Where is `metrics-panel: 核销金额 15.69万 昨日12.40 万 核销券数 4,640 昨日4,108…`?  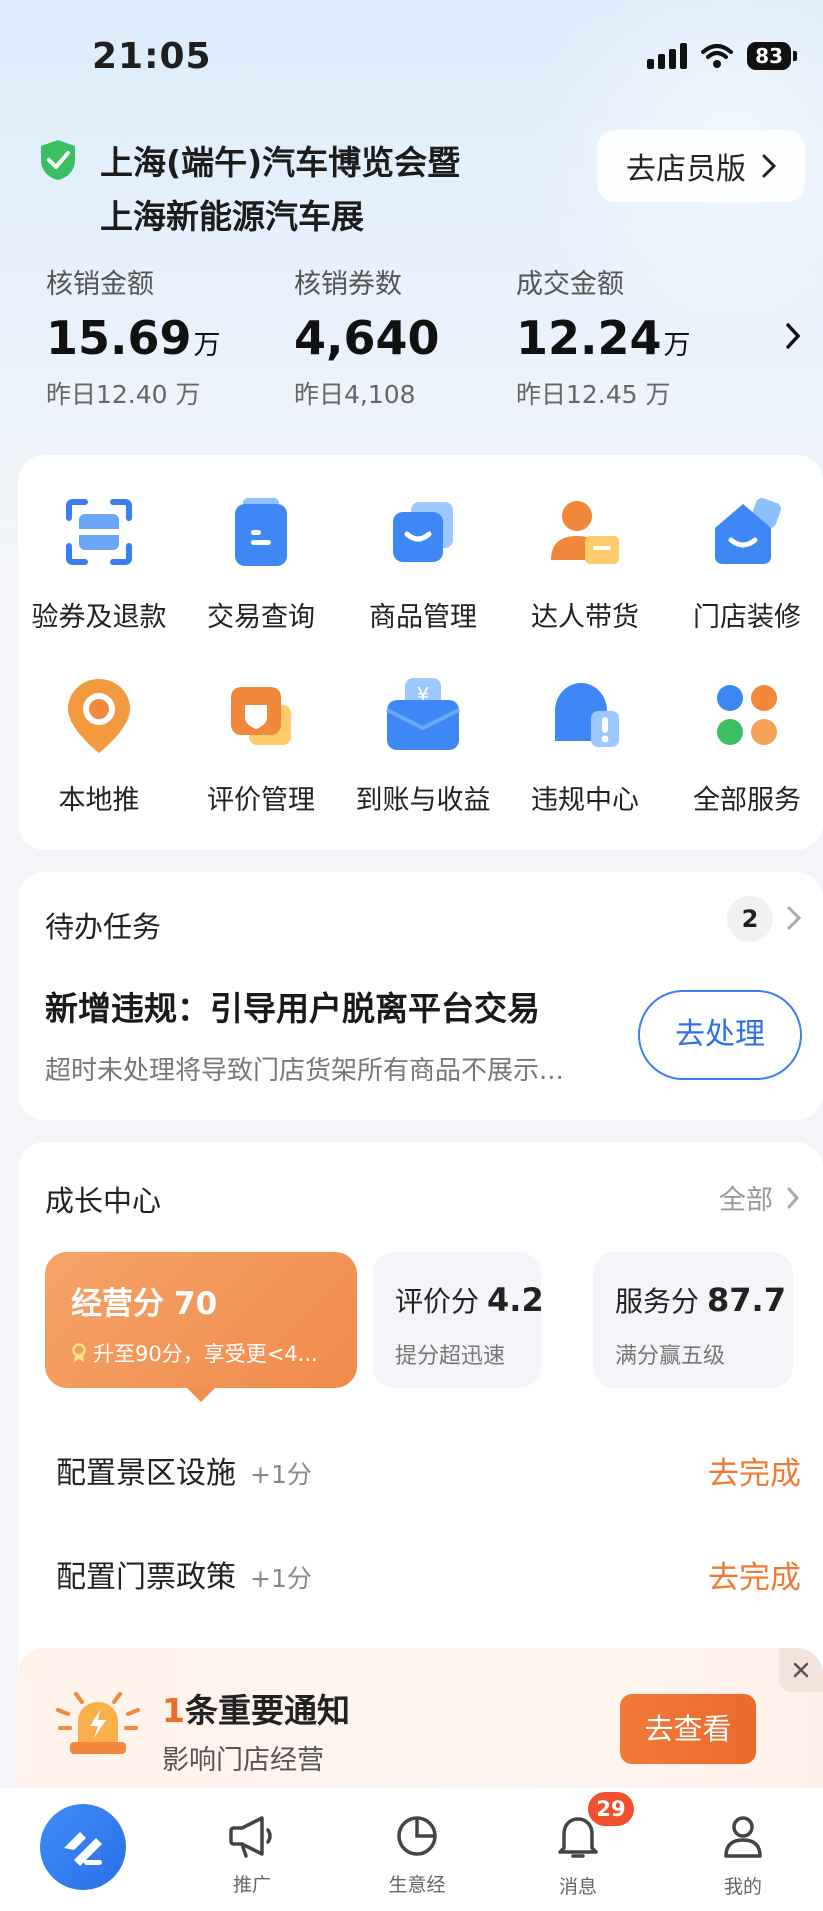
metrics-panel: 核销金额 15.69万 昨日12.40 万 核销券数 4,640 昨日4,108… is located at coordinates (411, 342).